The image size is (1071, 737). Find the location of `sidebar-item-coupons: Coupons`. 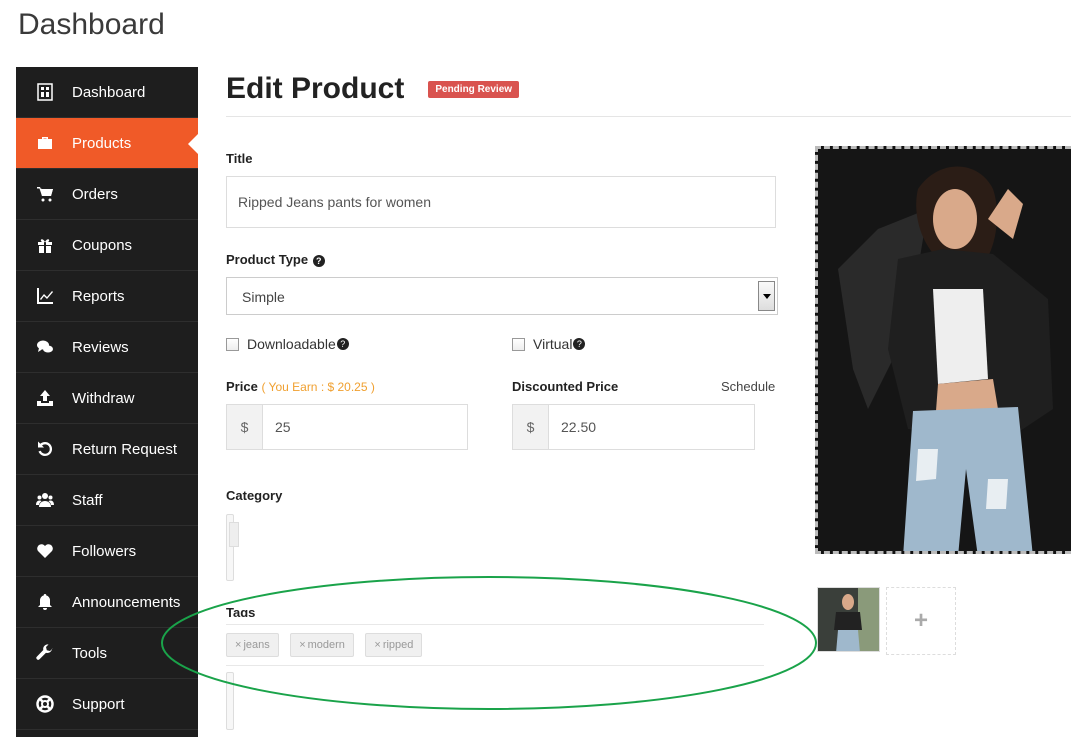

sidebar-item-coupons: Coupons is located at coordinates (107, 245).